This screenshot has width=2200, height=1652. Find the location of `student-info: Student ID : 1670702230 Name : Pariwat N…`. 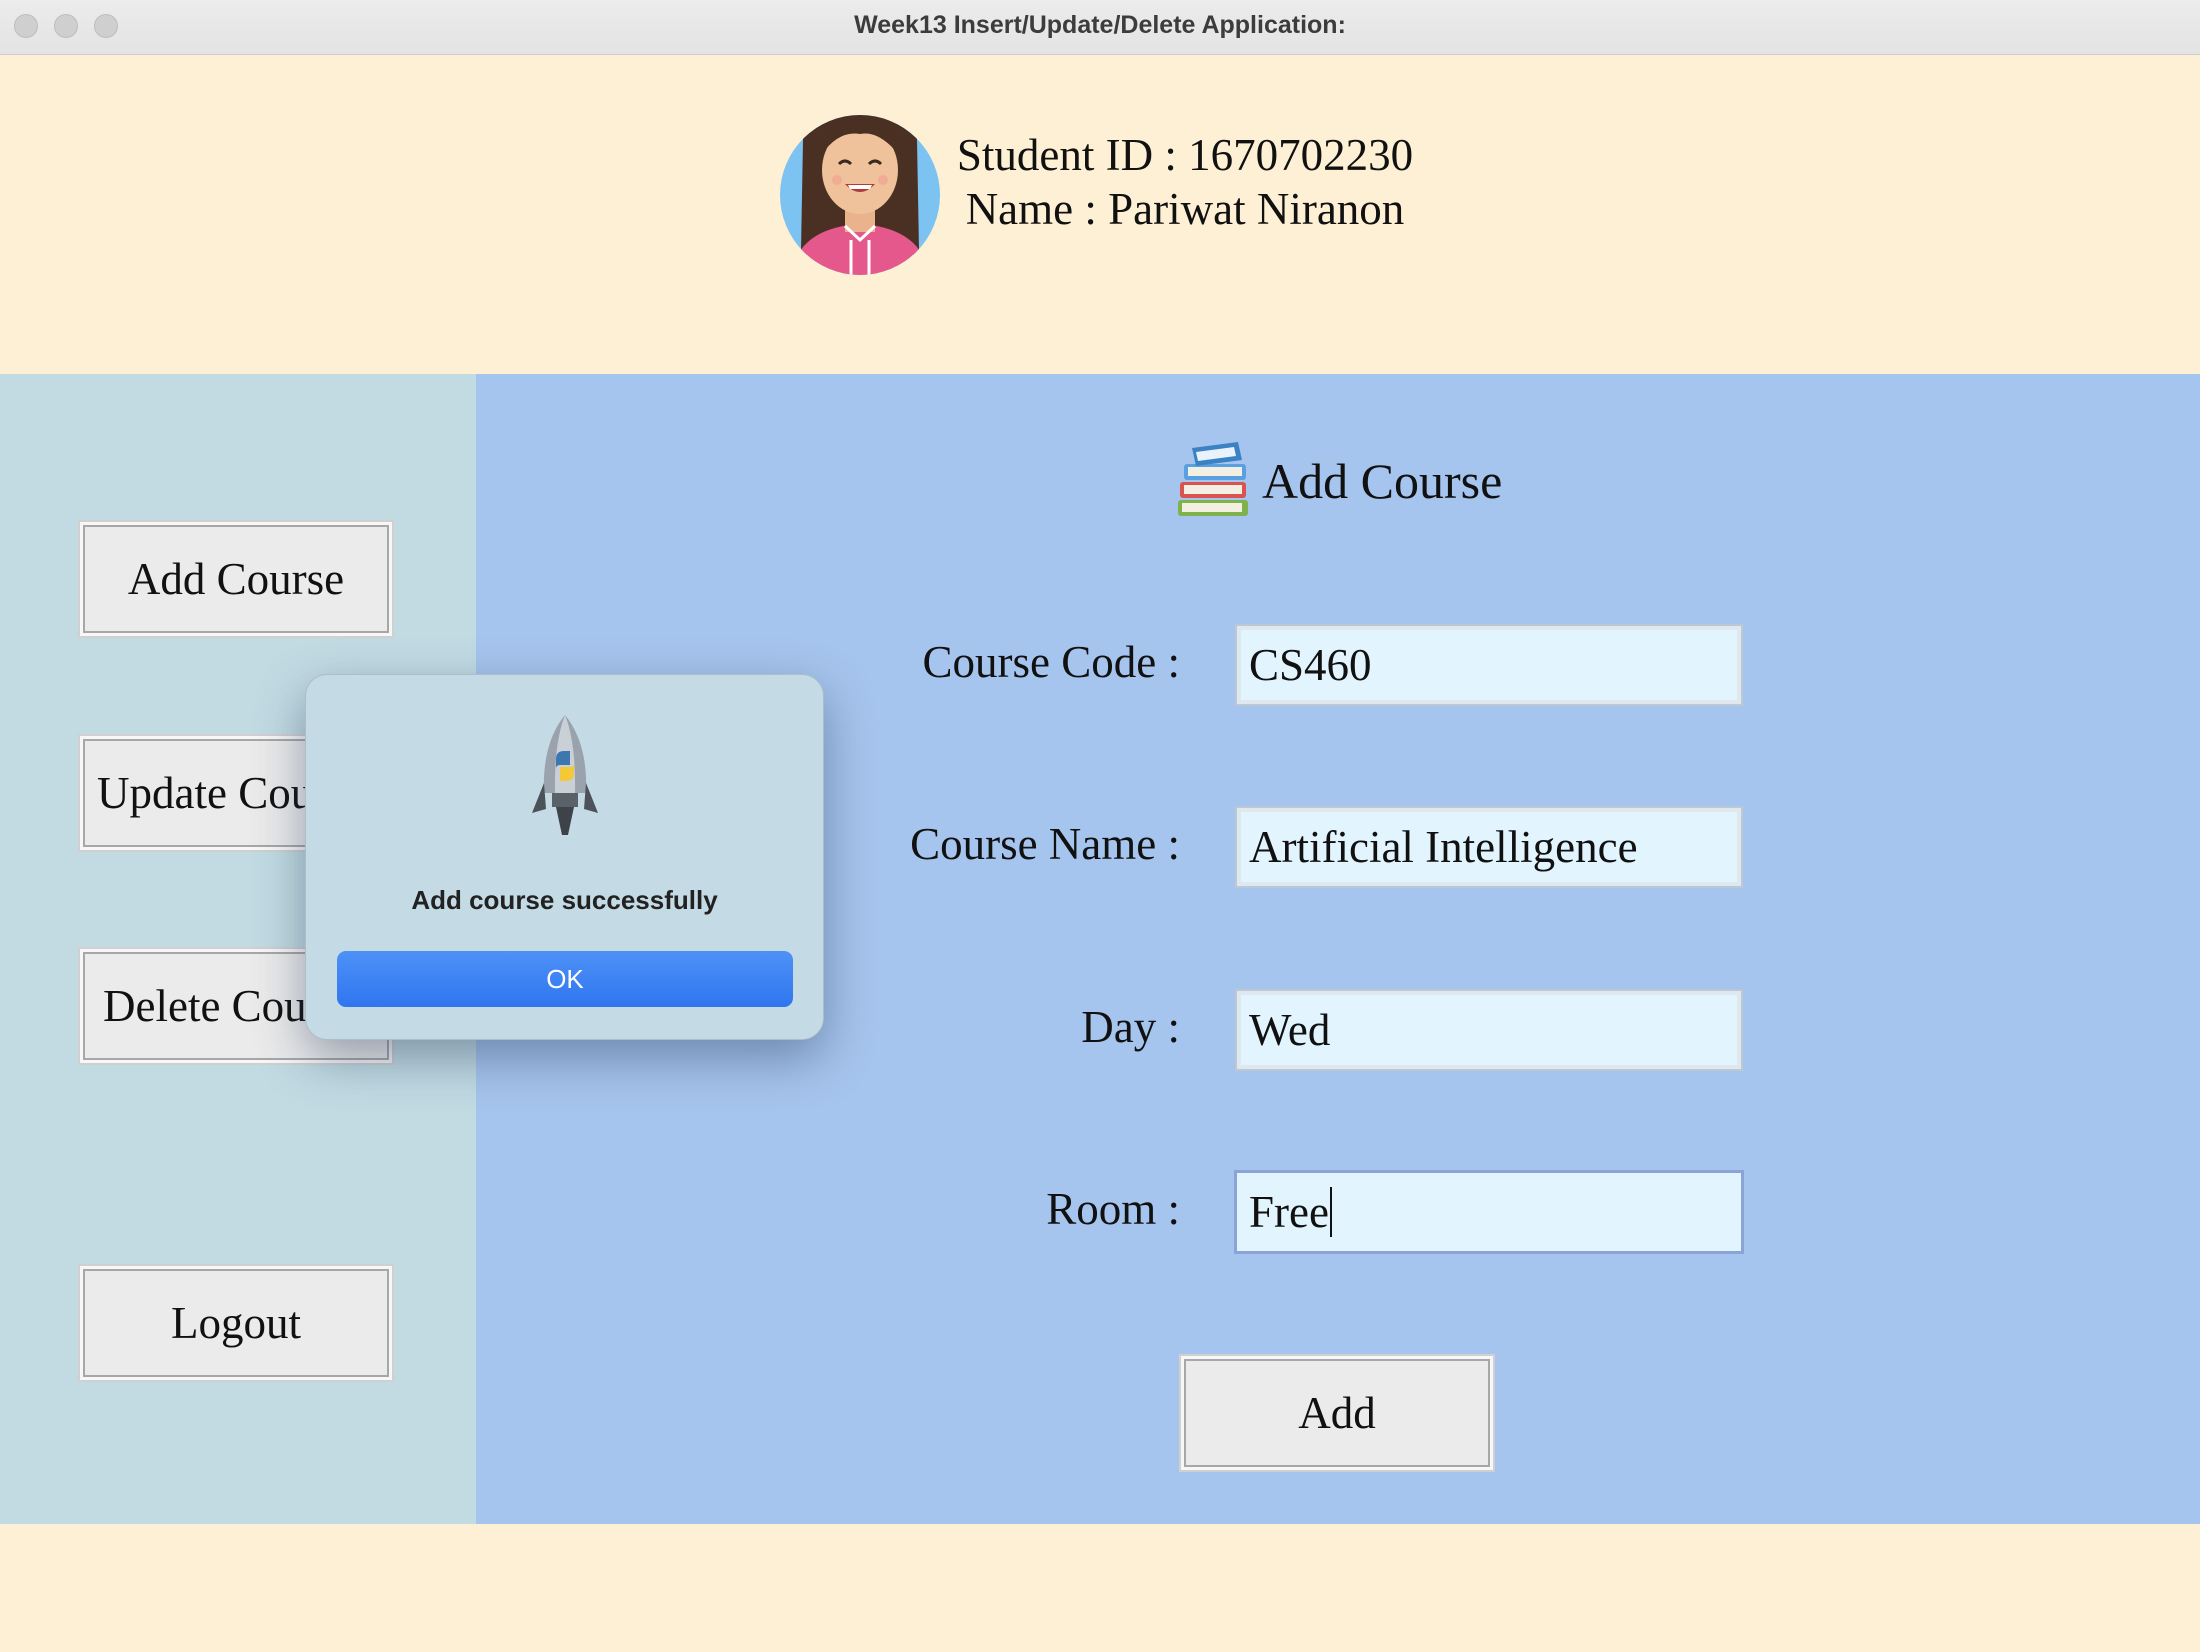

student-info: Student ID : 1670702230 Name : Pariwat N… is located at coordinates (1185, 182).